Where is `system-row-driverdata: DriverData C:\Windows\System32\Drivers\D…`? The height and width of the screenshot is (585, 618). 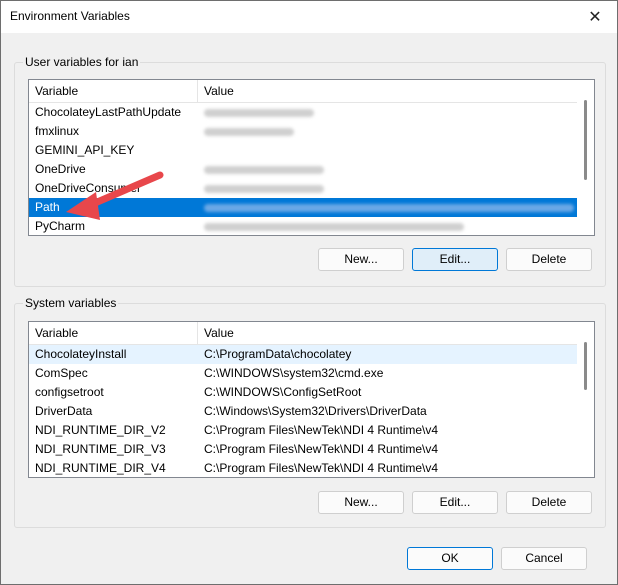
system-row-driverdata: DriverData C:\Windows\System32\Drivers\D… is located at coordinates (303, 411).